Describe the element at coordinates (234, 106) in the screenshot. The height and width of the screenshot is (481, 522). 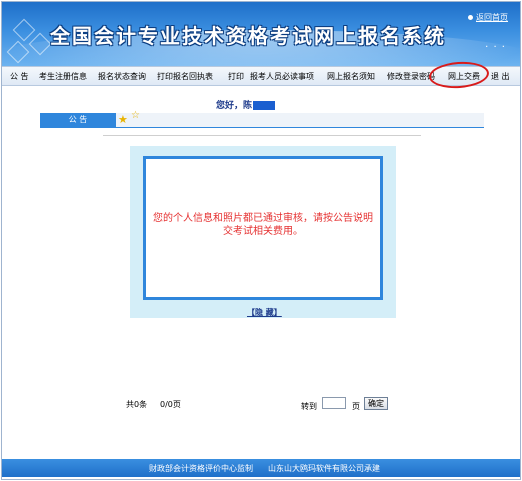
I see `greeting-text: 您好，陈` at that location.